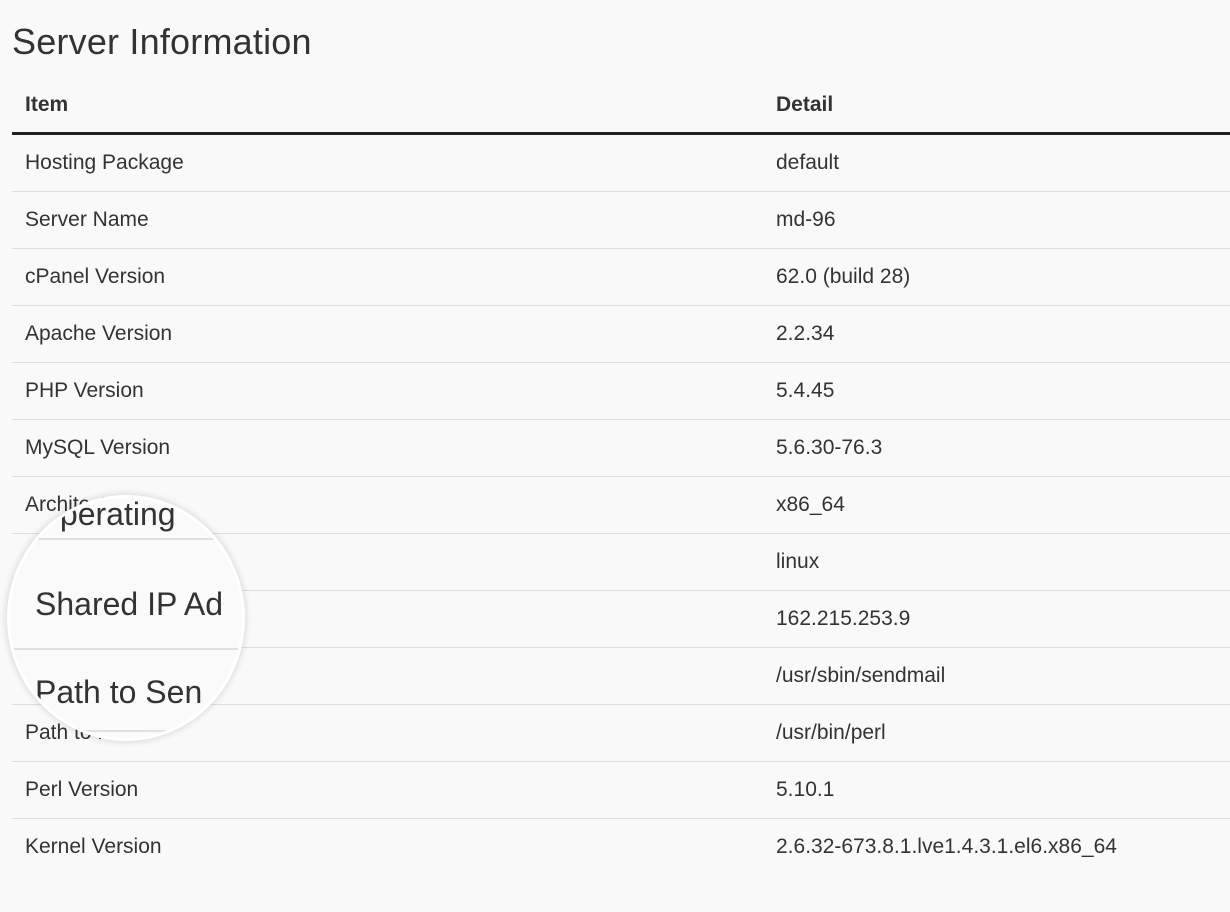 The image size is (1230, 912). I want to click on row-detail-value: 162.215.253.9, so click(996, 619).